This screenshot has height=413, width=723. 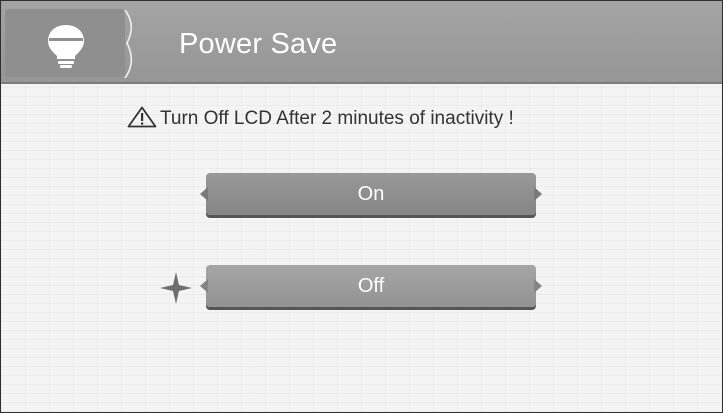 I want to click on on-button-label: On, so click(x=371, y=194).